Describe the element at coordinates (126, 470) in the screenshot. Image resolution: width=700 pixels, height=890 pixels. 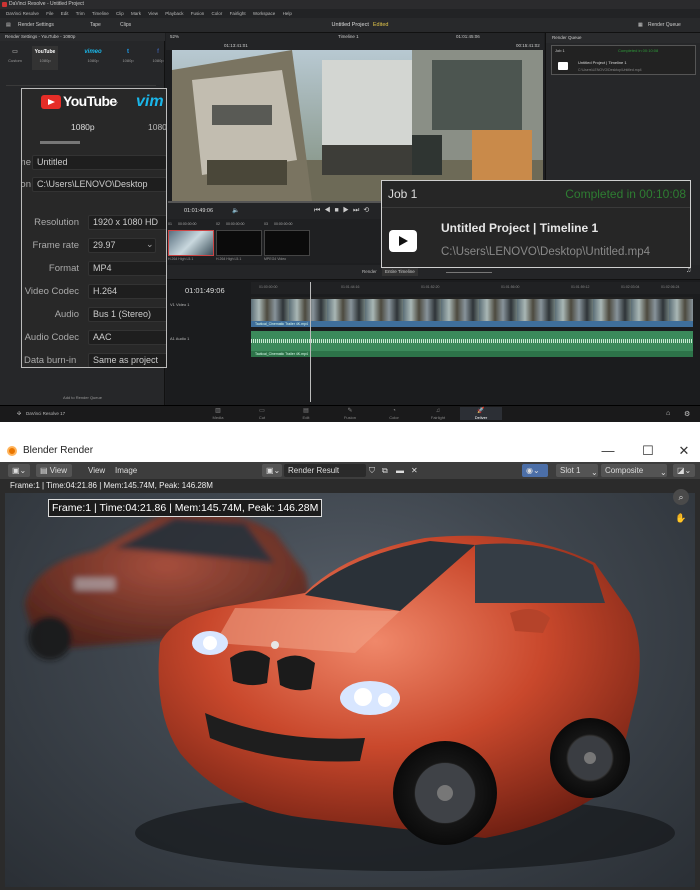
I see `image-menu: Image` at that location.